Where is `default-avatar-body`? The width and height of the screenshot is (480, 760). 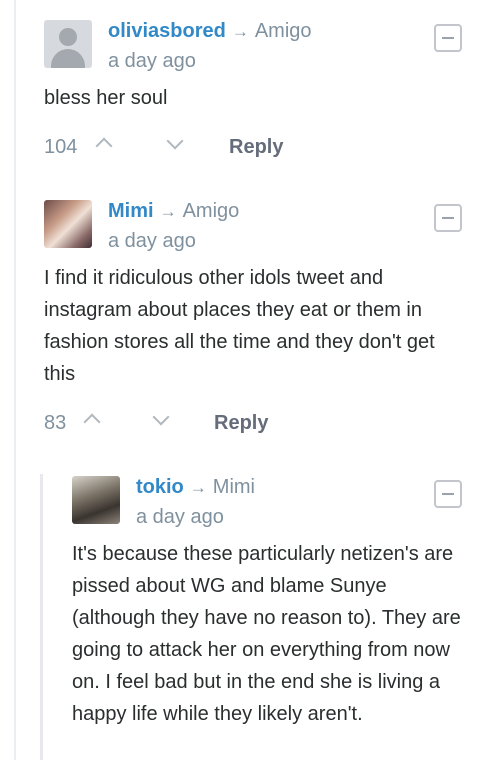
default-avatar-body is located at coordinates (68, 58).